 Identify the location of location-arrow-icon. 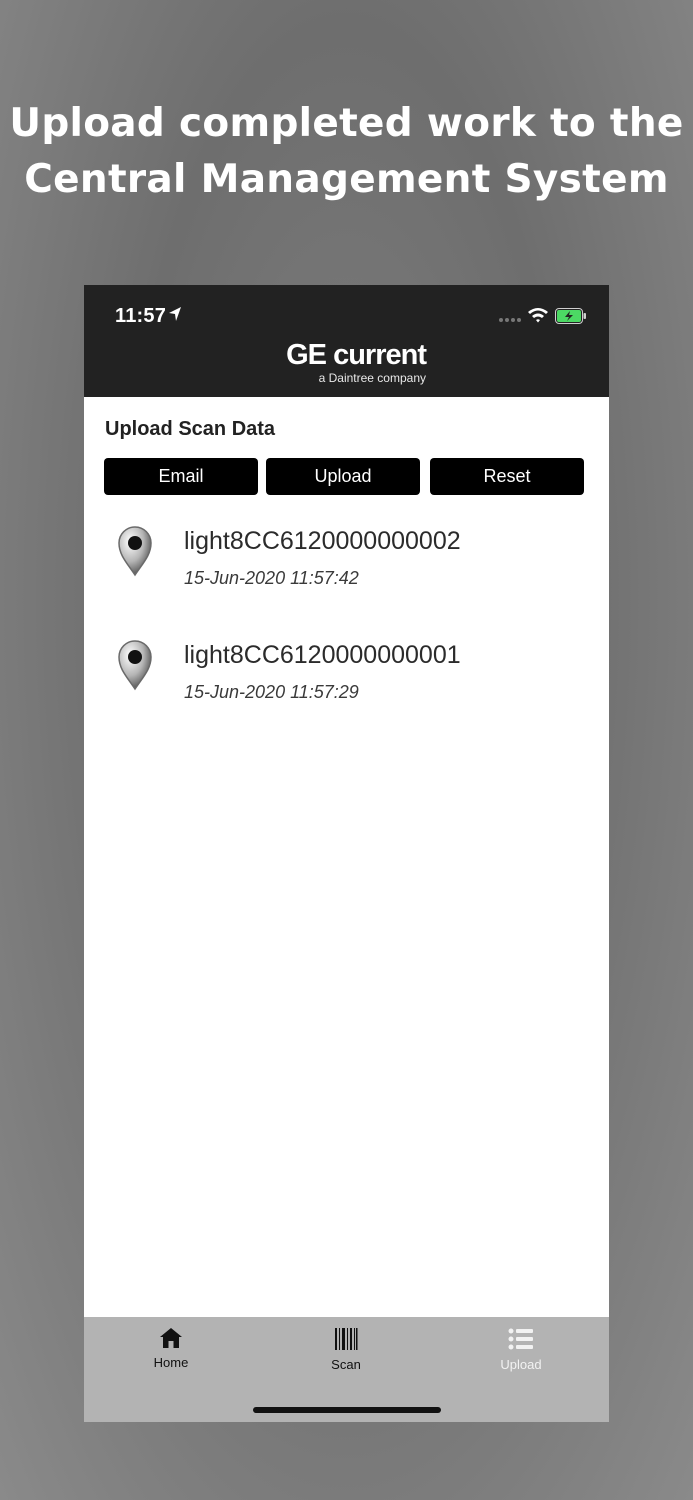
(175, 314).